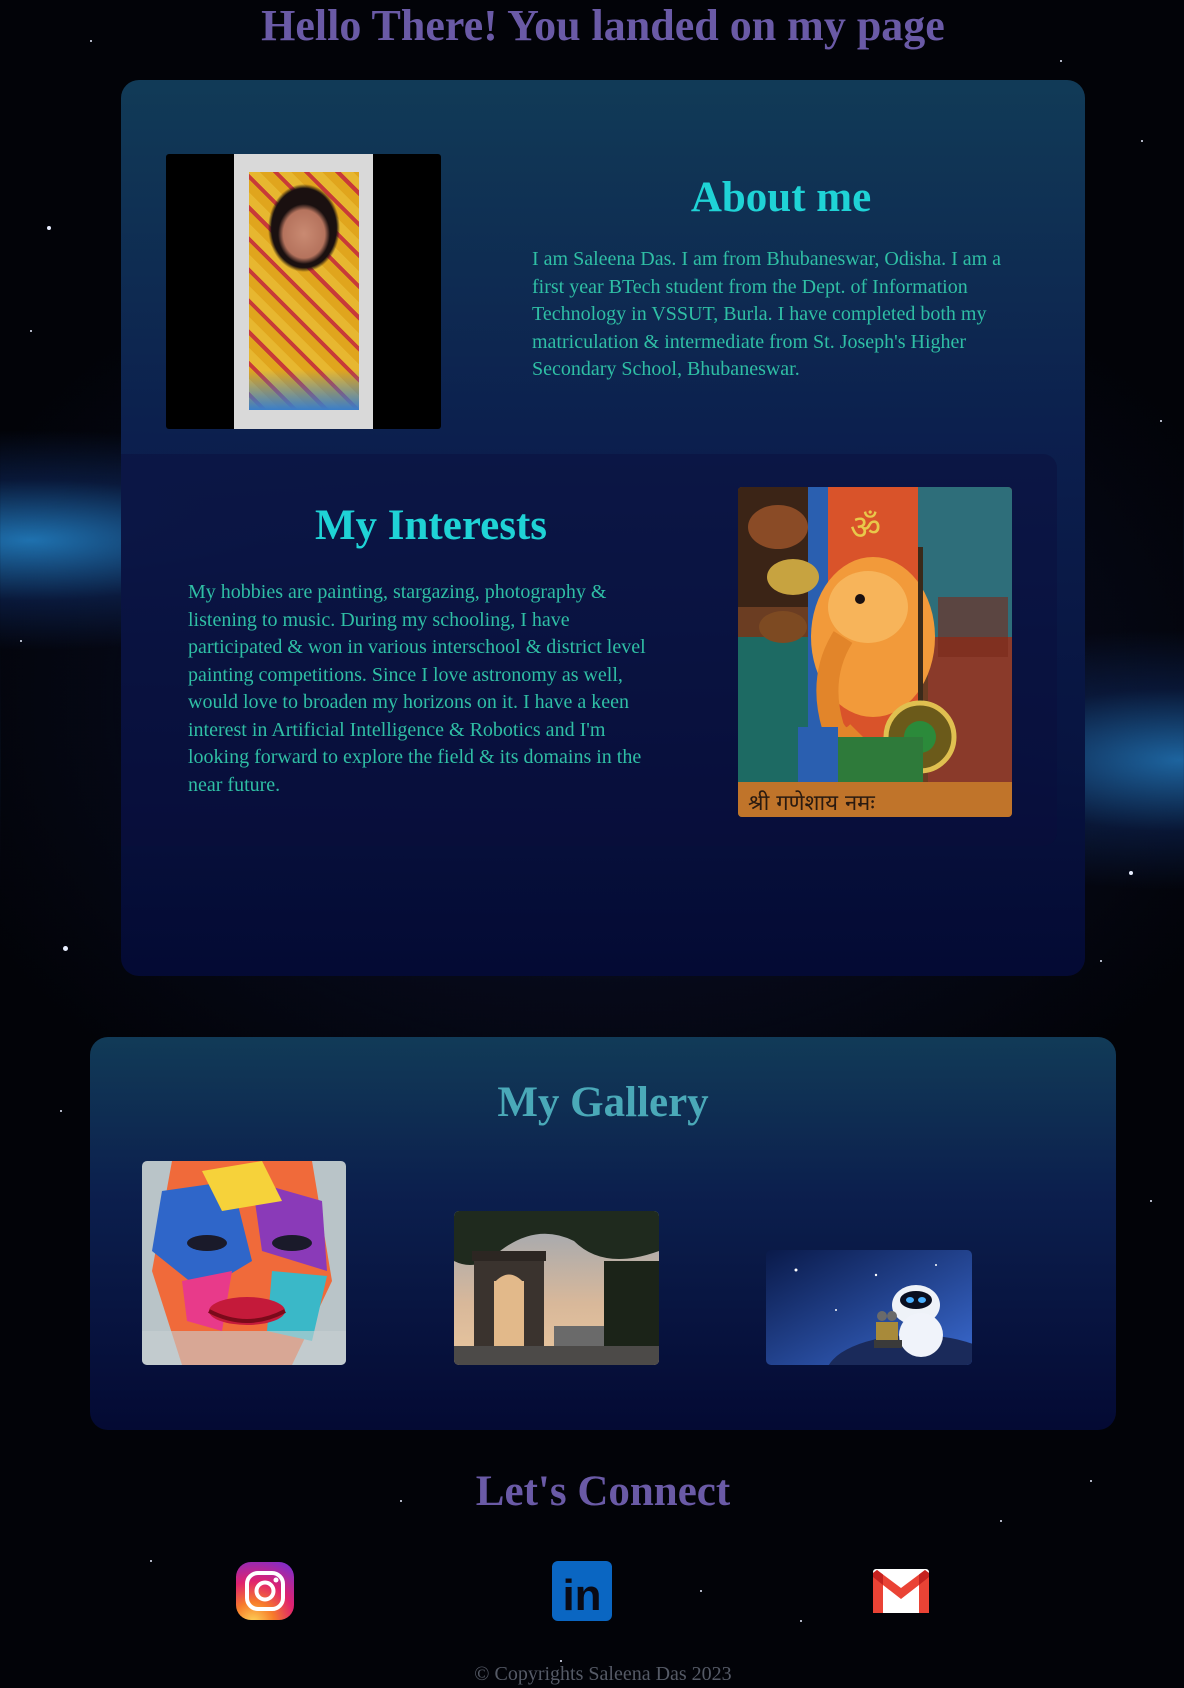 This screenshot has height=1688, width=1184. I want to click on instagram-icon, so click(265, 1591).